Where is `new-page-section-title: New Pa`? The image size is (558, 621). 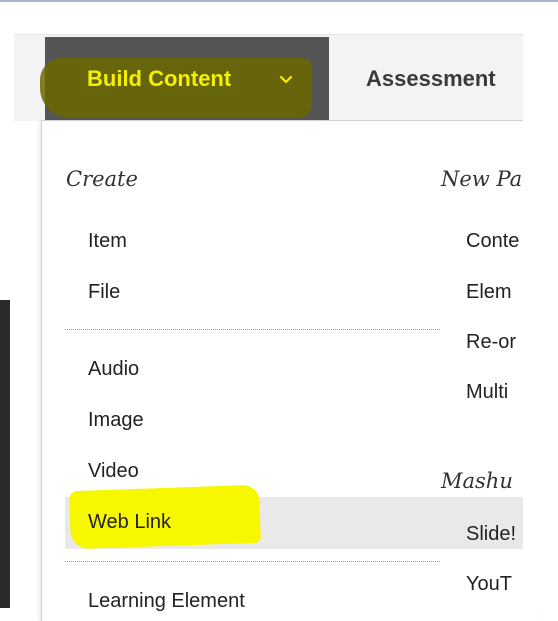 new-page-section-title: New Pa is located at coordinates (482, 179).